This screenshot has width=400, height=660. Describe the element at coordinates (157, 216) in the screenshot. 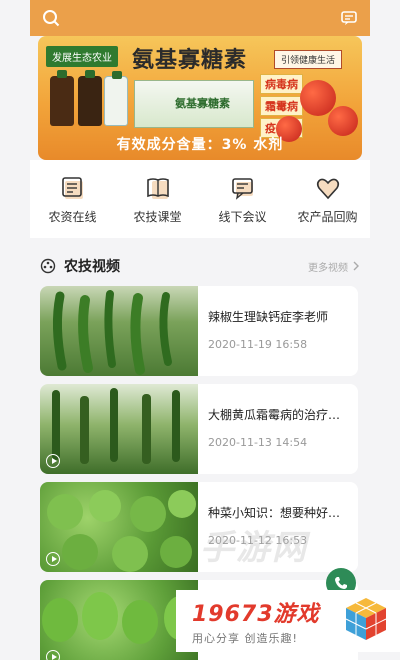

I see `nav-label: 农技课堂` at that location.